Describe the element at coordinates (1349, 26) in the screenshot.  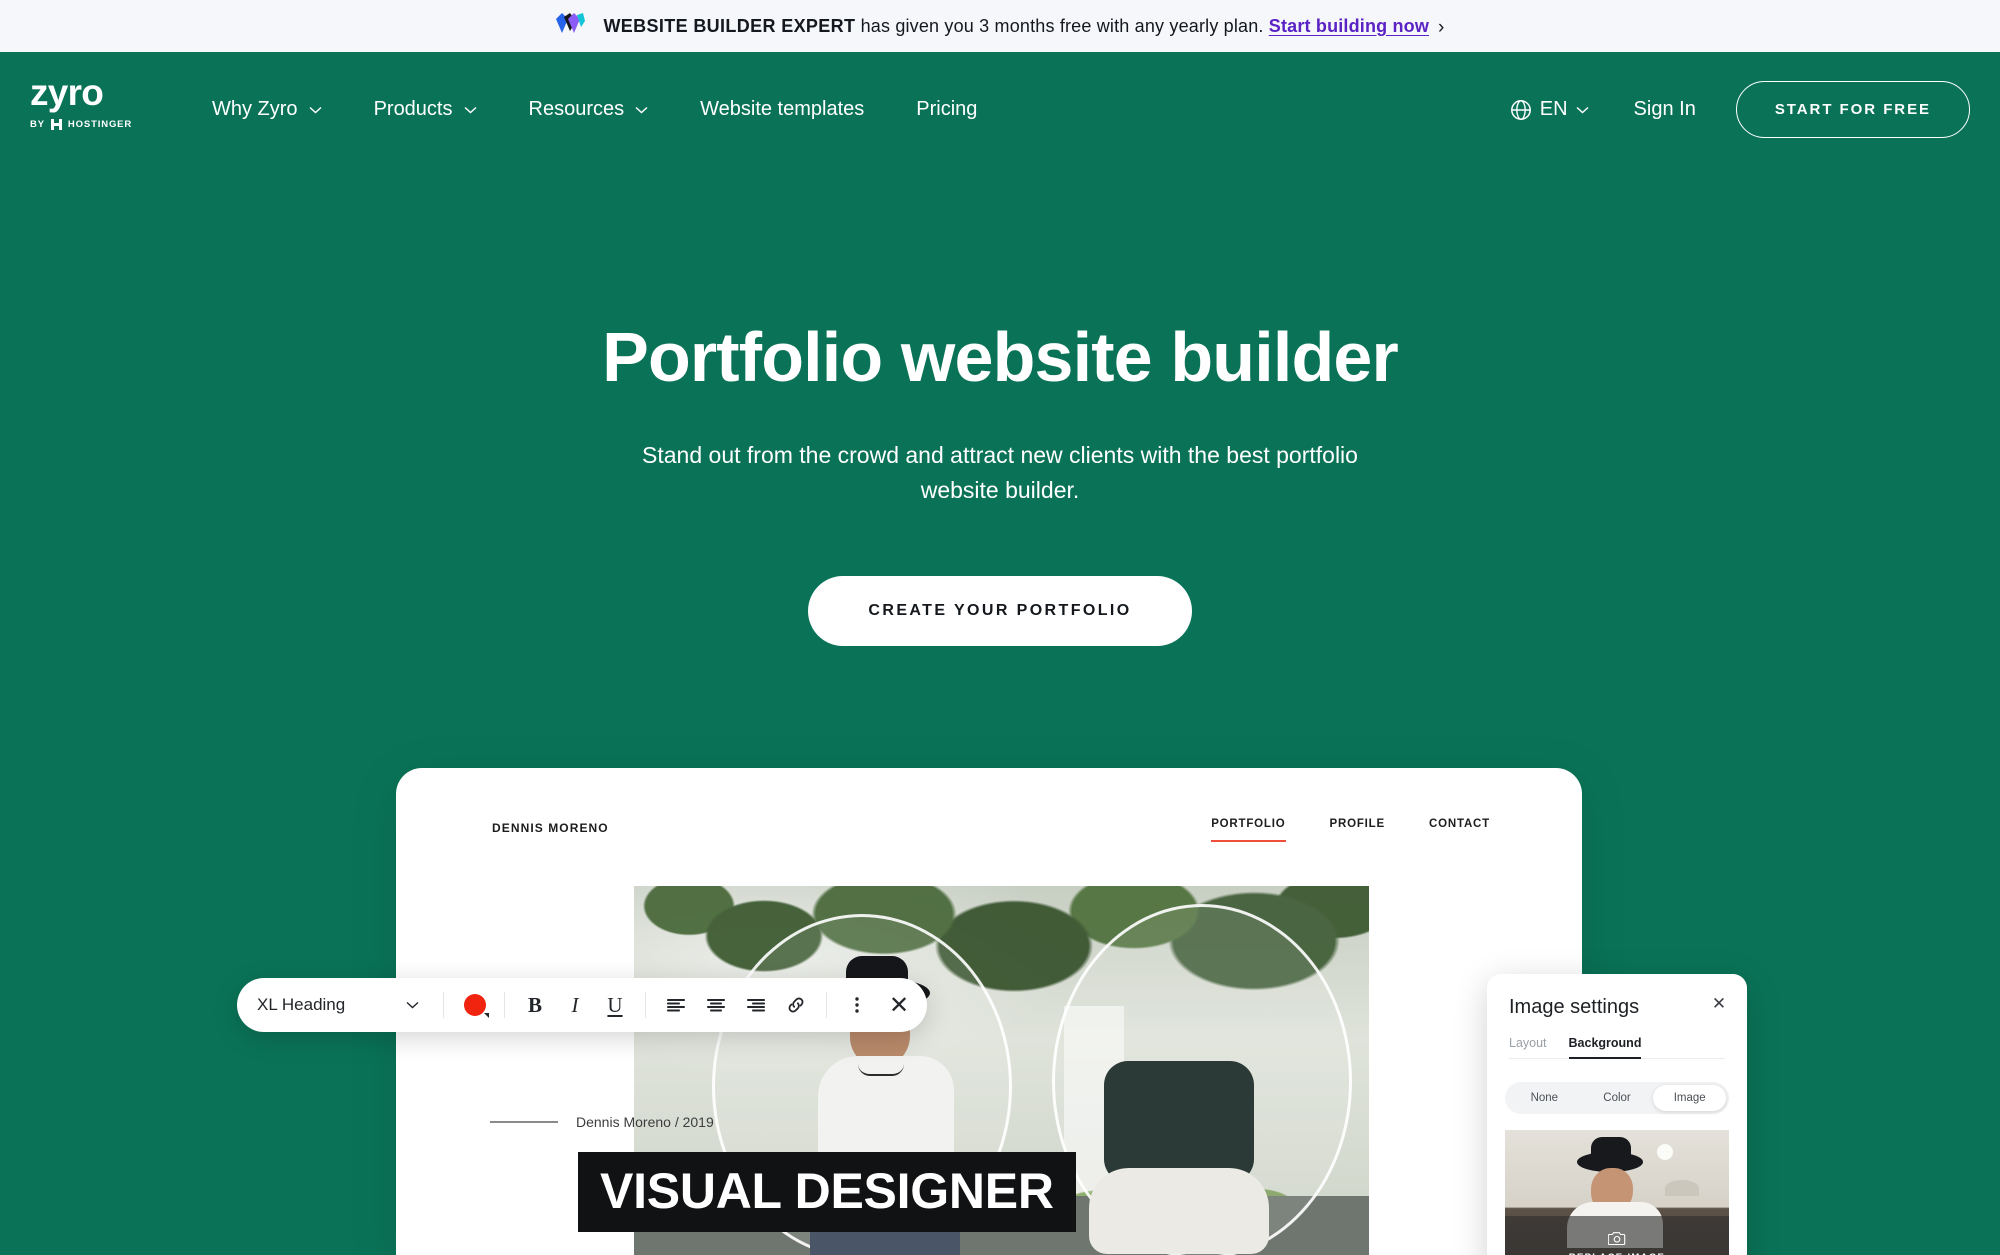
I see `start-building-now-link: Start building now` at that location.